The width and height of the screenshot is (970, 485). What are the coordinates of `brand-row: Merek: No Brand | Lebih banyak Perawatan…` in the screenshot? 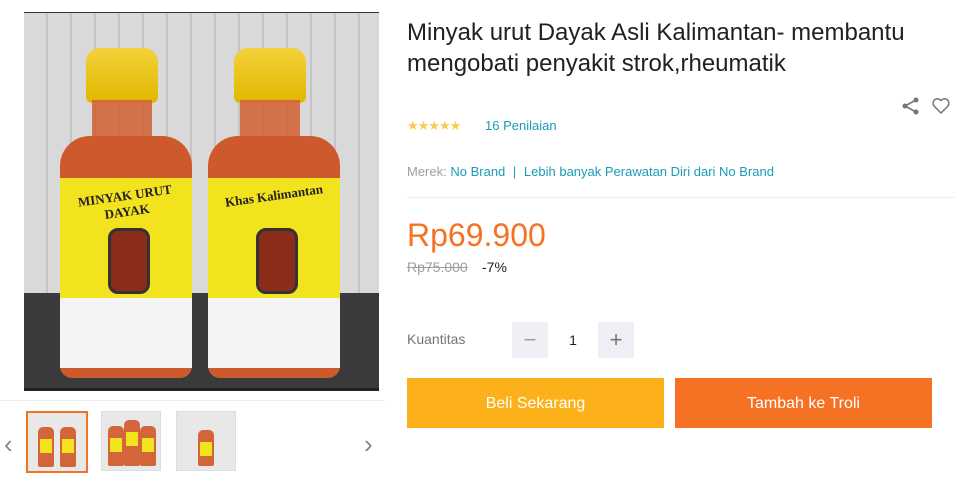 It's located at (590, 171).